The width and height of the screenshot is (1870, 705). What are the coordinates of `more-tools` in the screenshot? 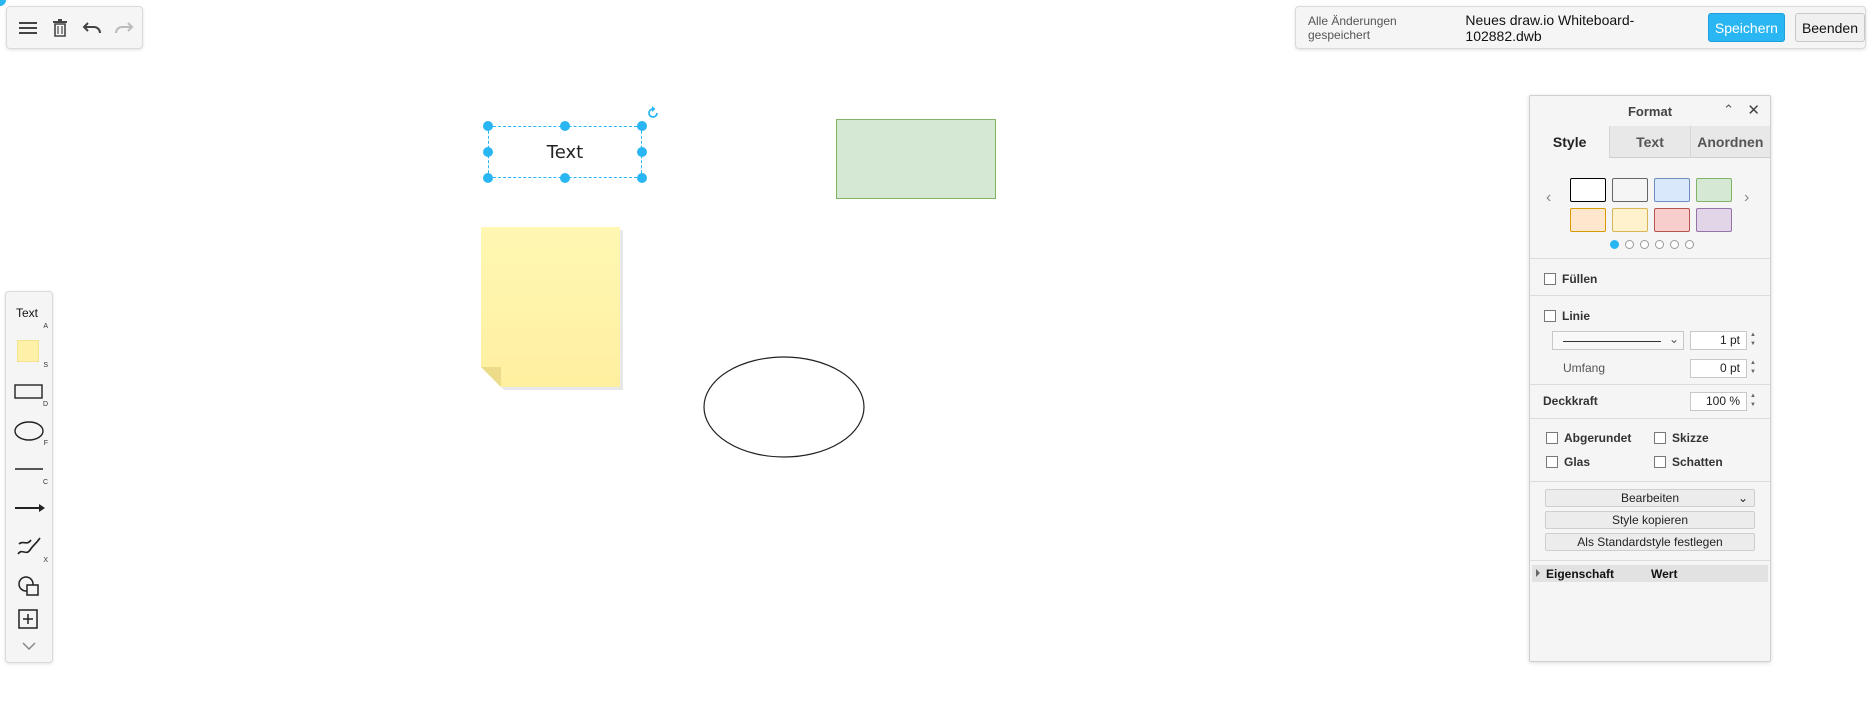 It's located at (29, 647).